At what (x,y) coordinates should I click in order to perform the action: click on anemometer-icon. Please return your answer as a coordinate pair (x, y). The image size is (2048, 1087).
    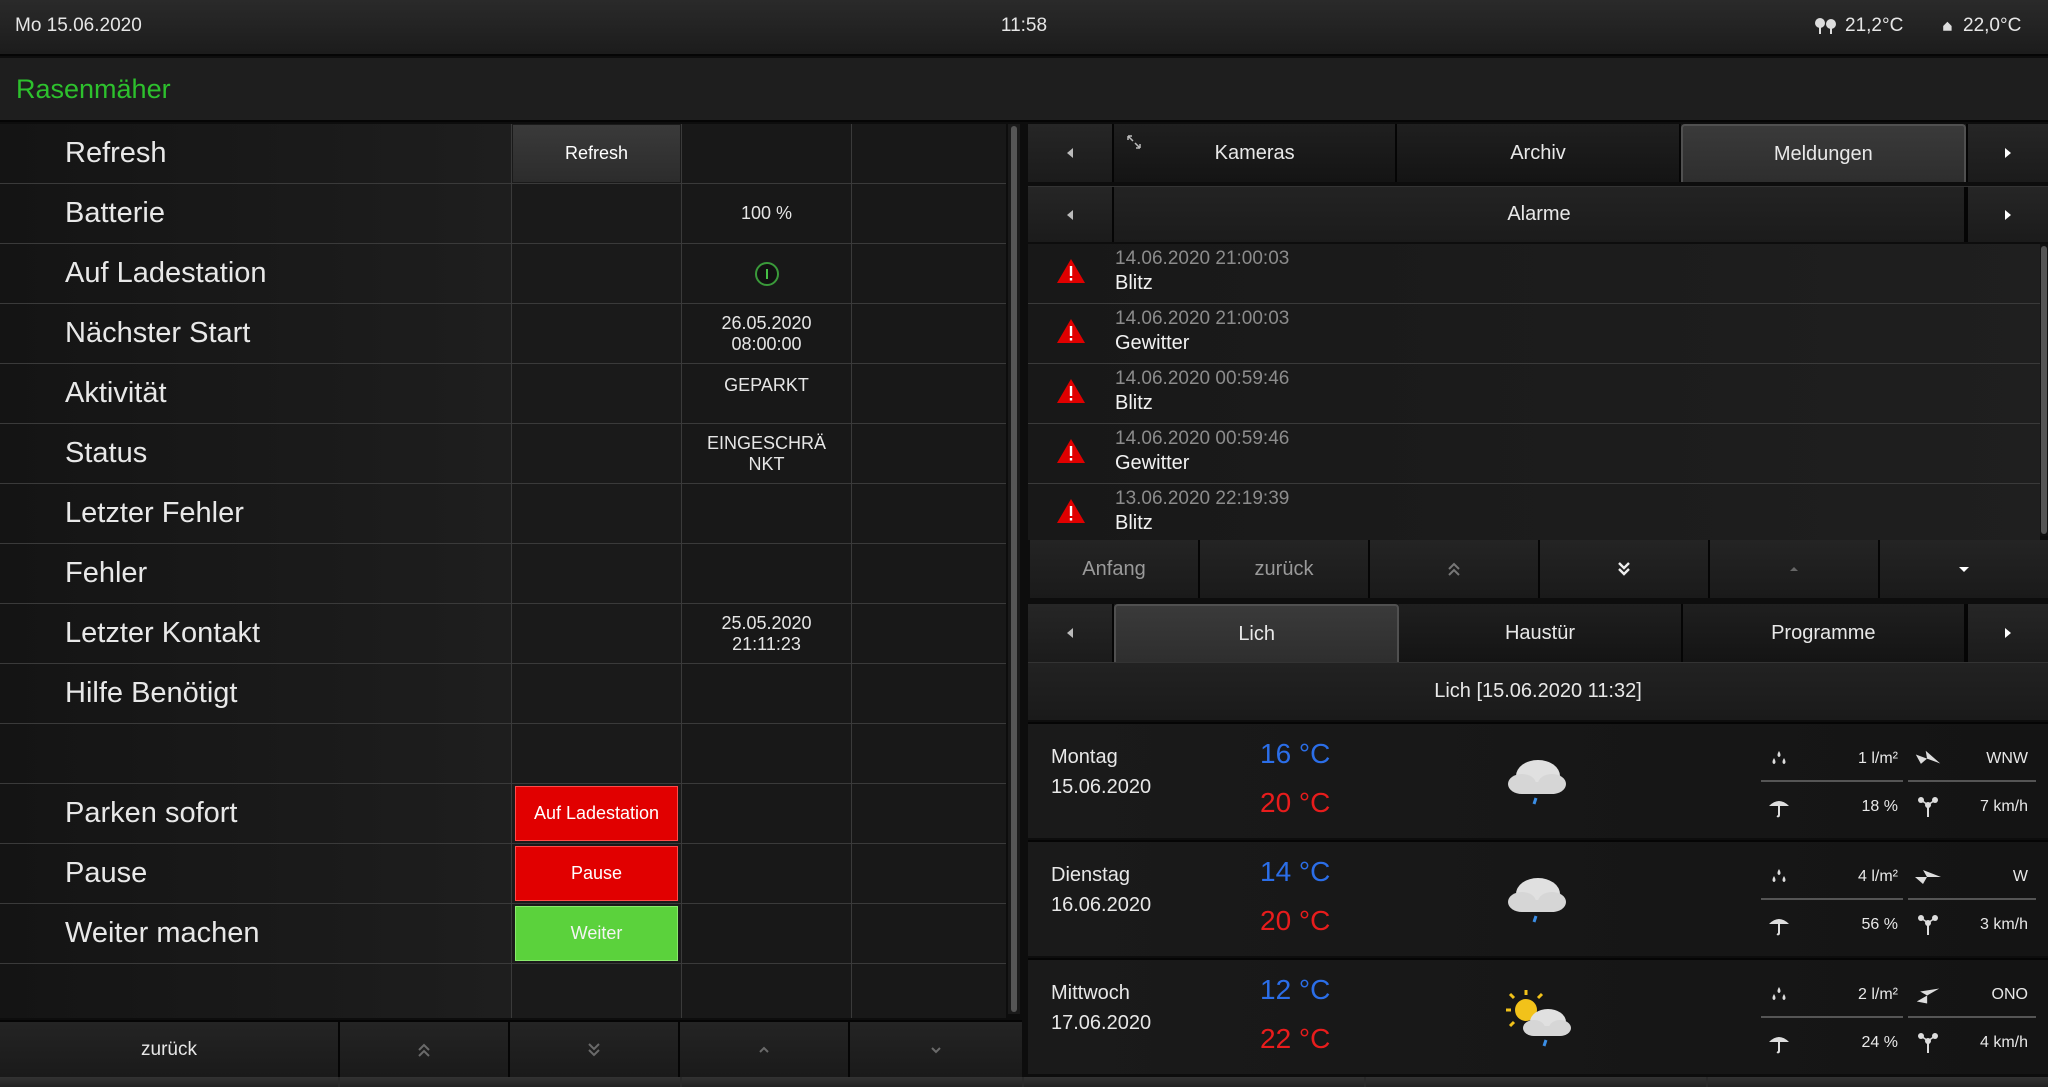
    Looking at the image, I should click on (1928, 807).